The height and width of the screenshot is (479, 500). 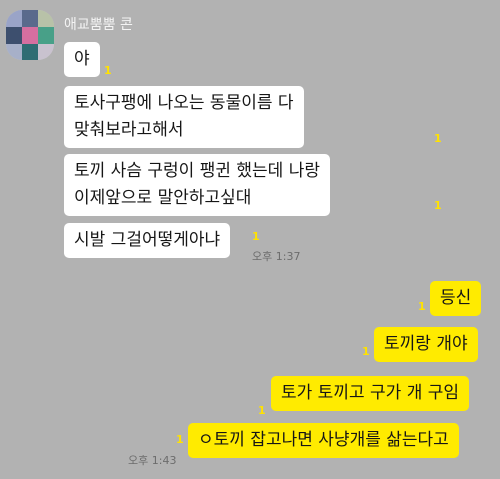 I want to click on message-text-line: 토끼 사슴 구렁이 팽귄 했는데 나랑, so click(x=197, y=171).